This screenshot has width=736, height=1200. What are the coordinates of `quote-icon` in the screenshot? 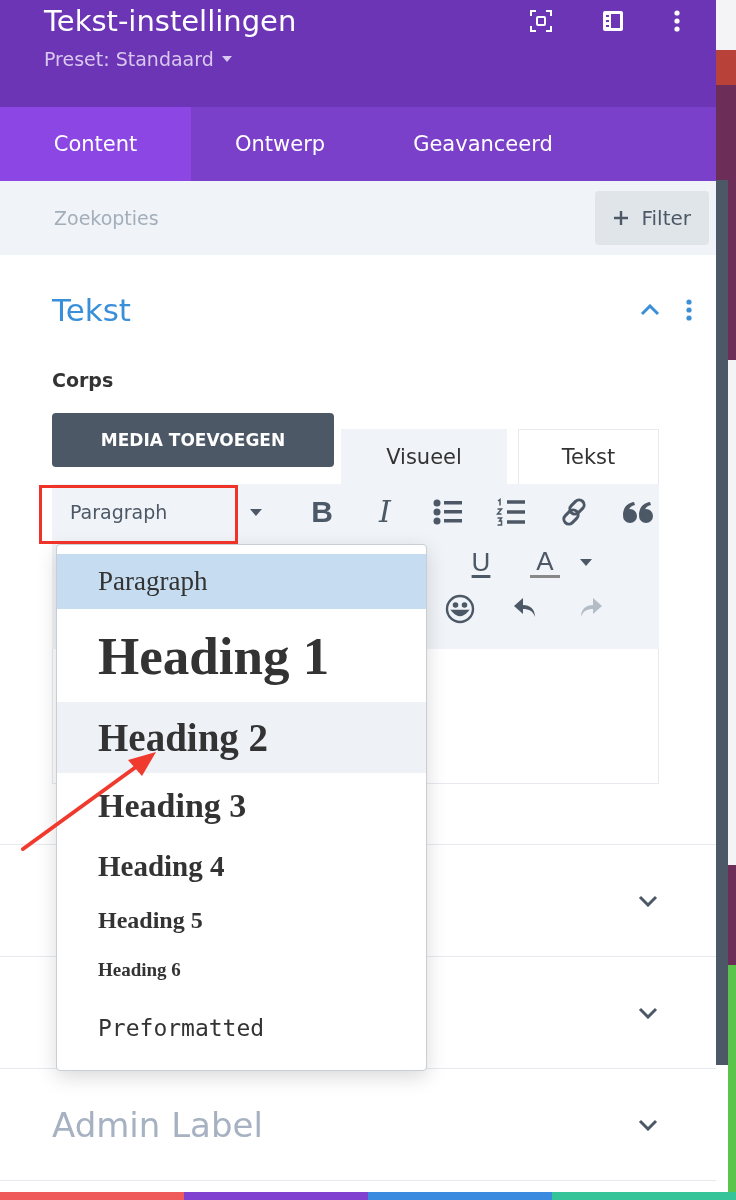 It's located at (638, 512).